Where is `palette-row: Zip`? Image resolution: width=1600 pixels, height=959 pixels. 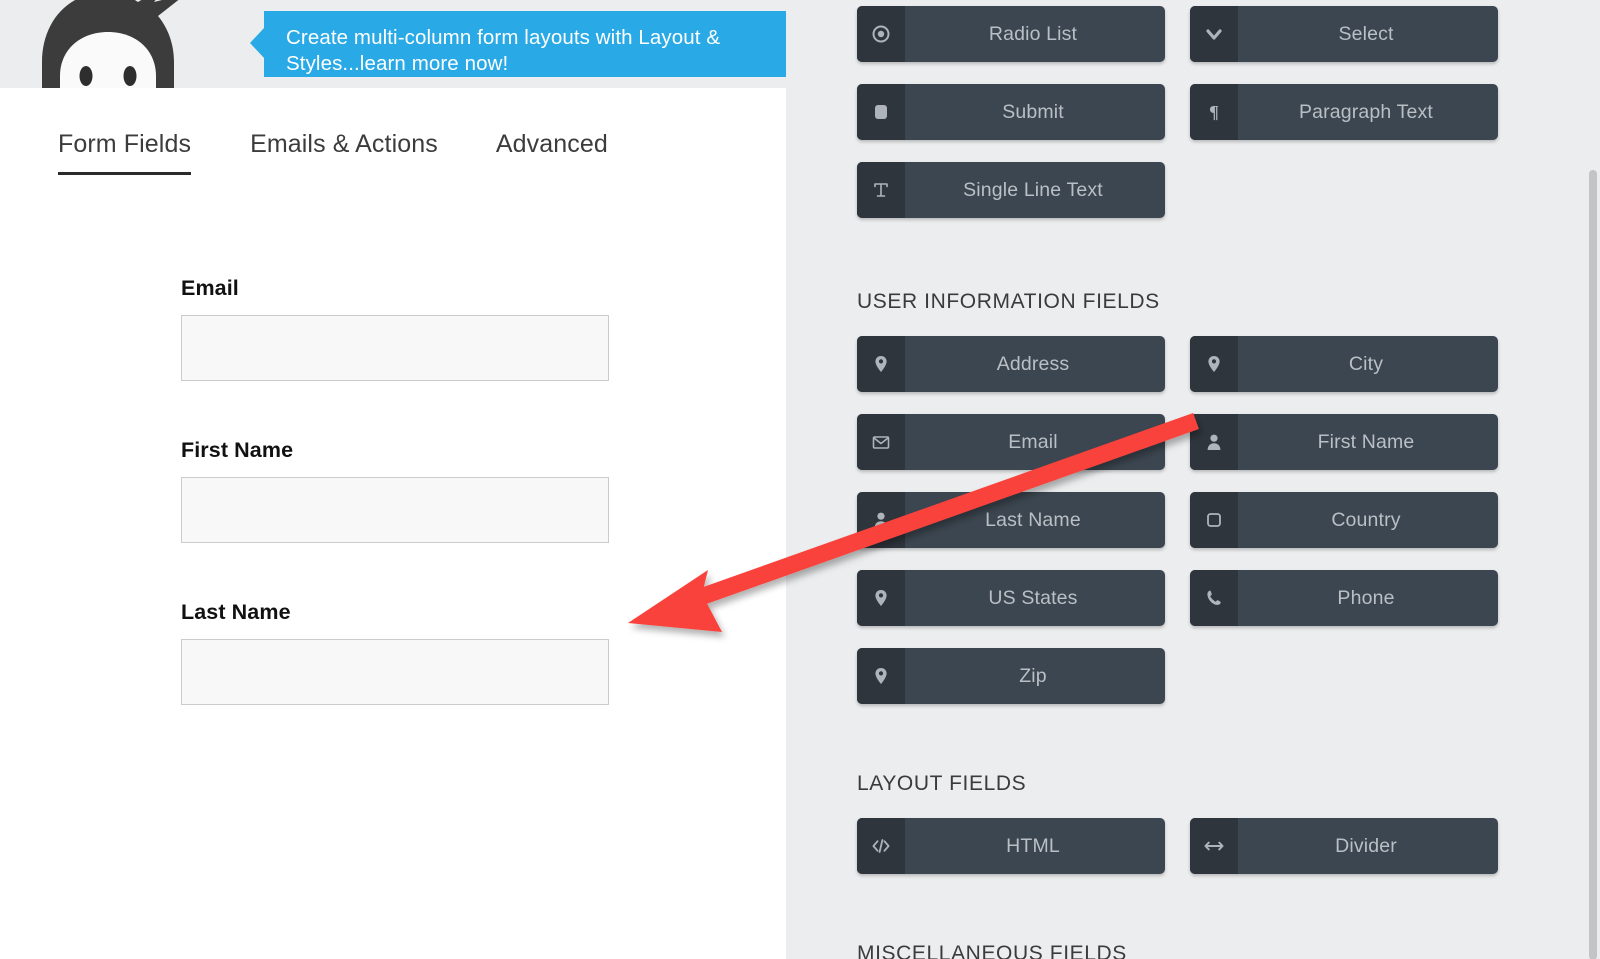
palette-row: Zip is located at coordinates (1228, 676).